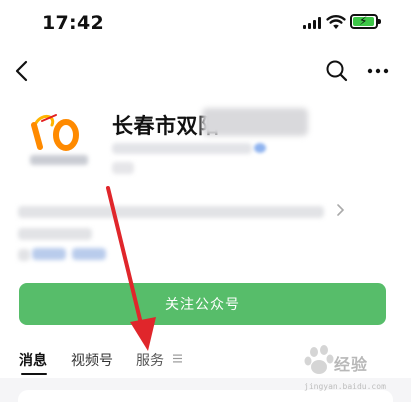  I want to click on follow-account-button: 关注公众号, so click(202, 304).